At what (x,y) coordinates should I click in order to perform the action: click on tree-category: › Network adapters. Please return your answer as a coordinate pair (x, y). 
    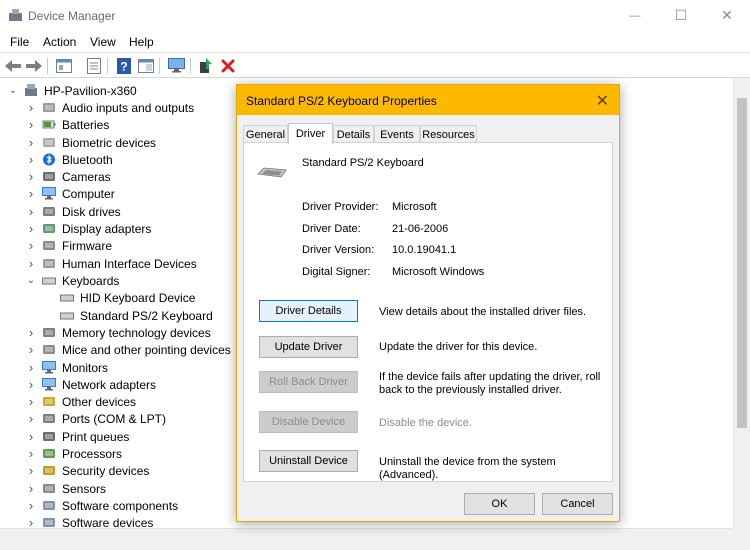
    Looking at the image, I should click on (91, 384).